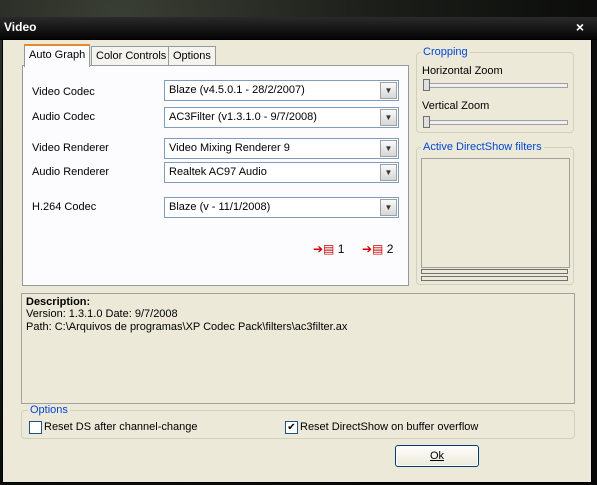 The image size is (597, 485). Describe the element at coordinates (341, 249) in the screenshot. I see `graph-button-label: 1` at that location.